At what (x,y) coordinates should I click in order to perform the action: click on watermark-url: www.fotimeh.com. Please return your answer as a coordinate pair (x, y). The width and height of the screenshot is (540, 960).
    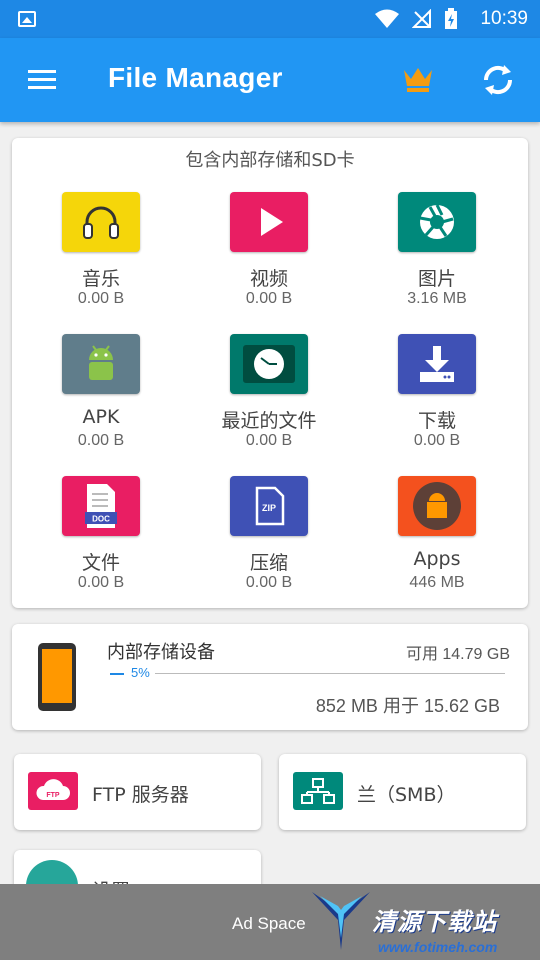
    Looking at the image, I should click on (438, 947).